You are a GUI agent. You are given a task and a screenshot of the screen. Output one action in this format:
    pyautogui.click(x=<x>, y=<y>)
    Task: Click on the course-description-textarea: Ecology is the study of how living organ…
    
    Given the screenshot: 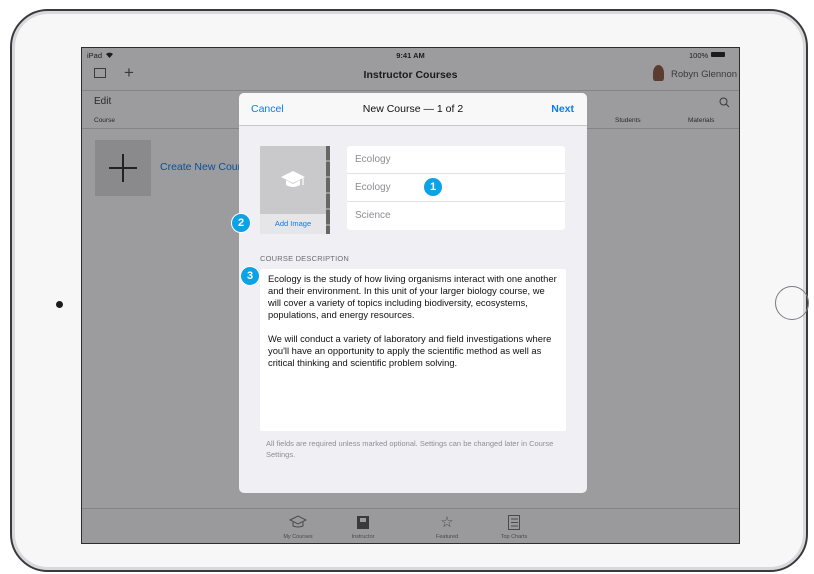 What is the action you would take?
    pyautogui.click(x=413, y=350)
    